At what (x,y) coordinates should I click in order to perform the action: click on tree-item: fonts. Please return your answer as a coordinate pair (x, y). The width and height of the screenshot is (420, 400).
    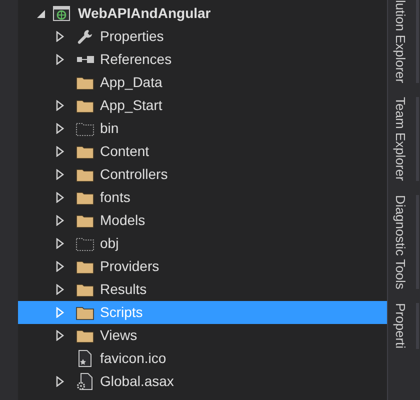
    Looking at the image, I should click on (202, 197).